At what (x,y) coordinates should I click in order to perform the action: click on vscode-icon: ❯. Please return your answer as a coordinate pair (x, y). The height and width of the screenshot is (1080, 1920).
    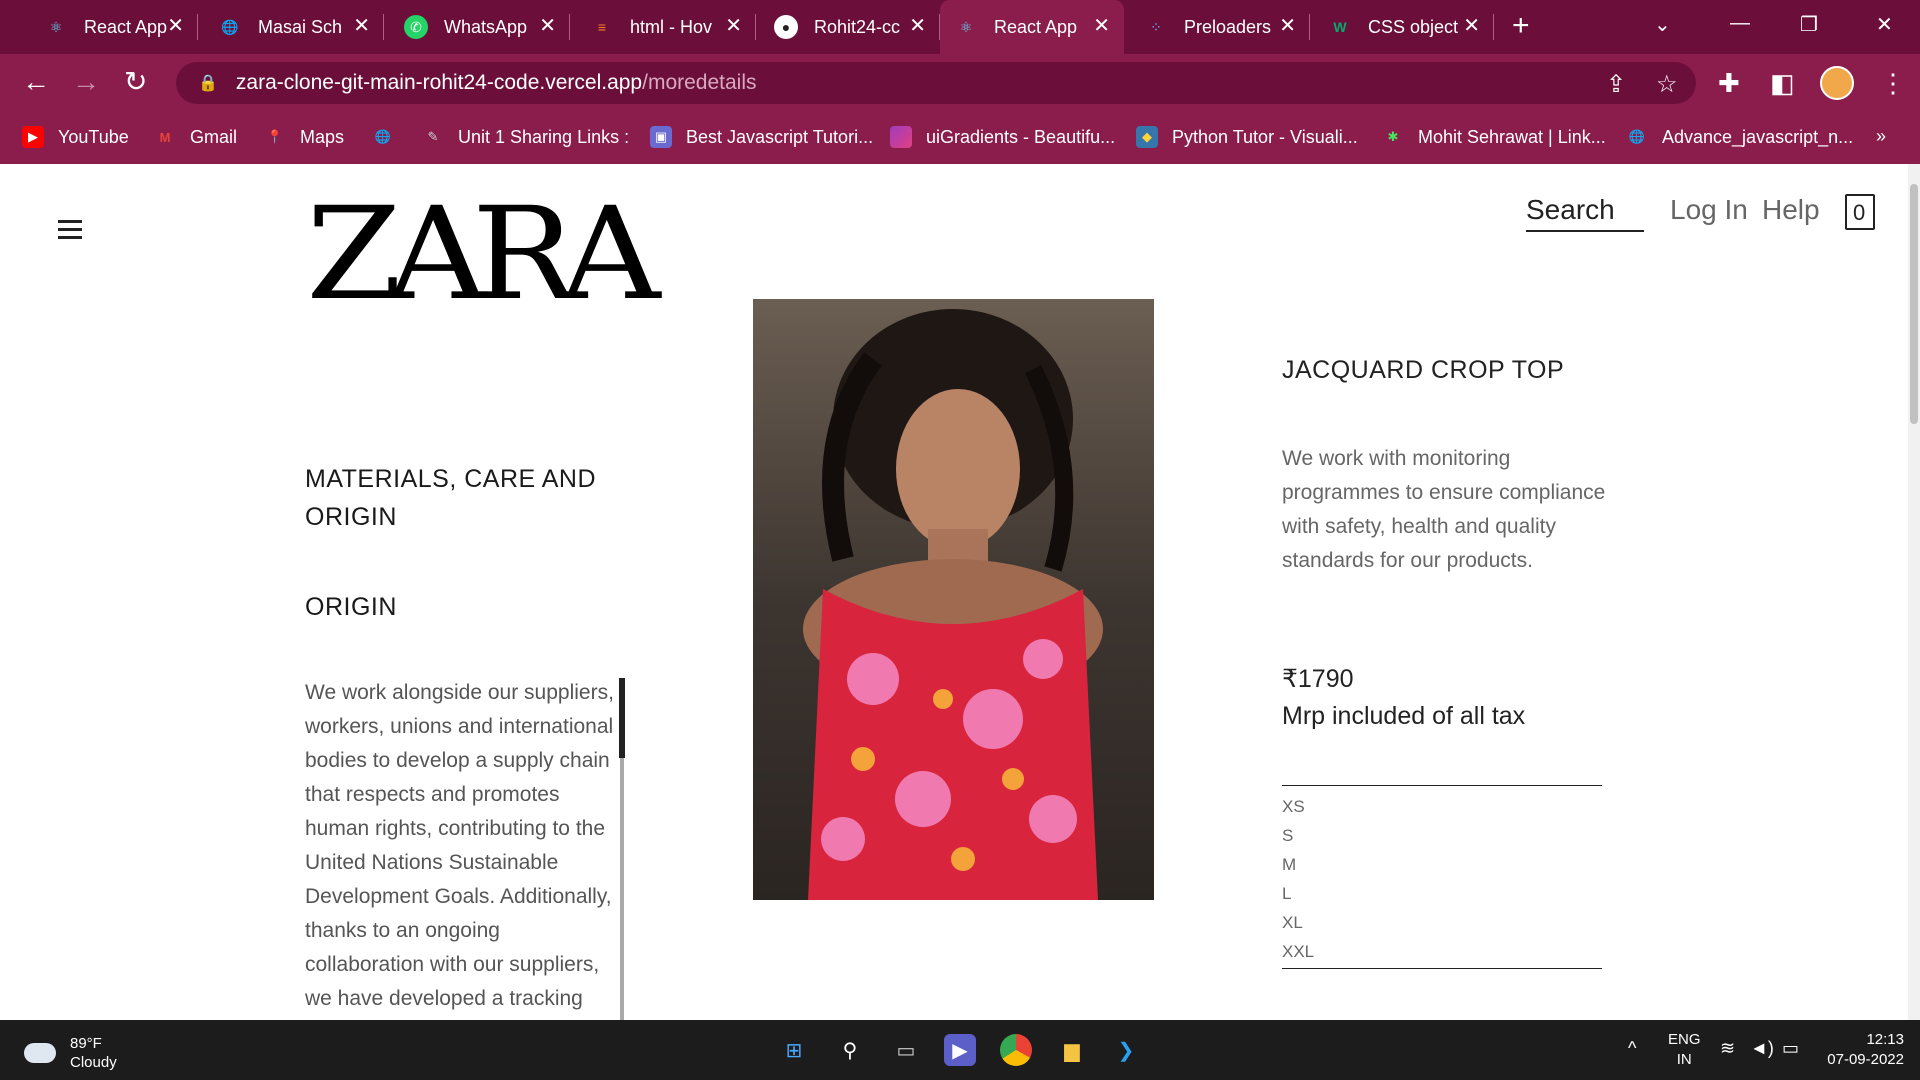
    Looking at the image, I should click on (1126, 1050).